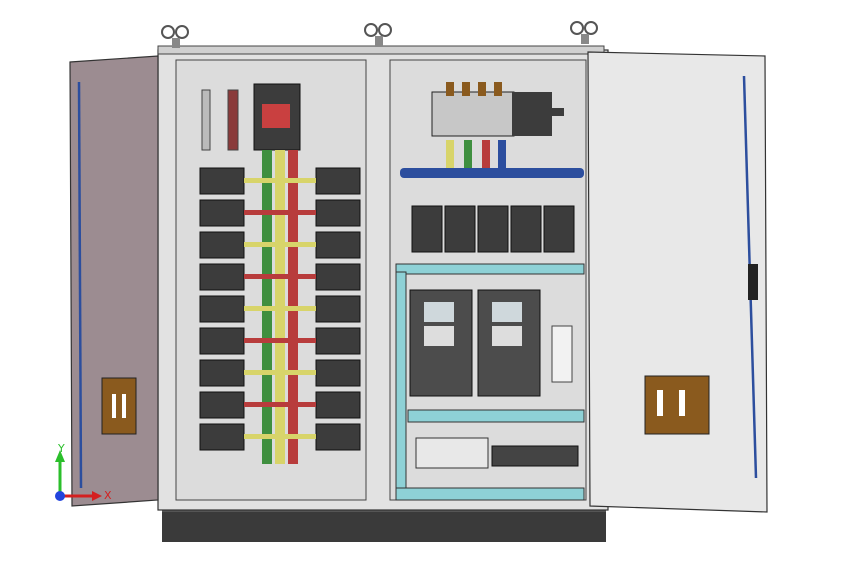 The image size is (867, 566). Describe the element at coordinates (114, 281) in the screenshot. I see `left-door` at that location.